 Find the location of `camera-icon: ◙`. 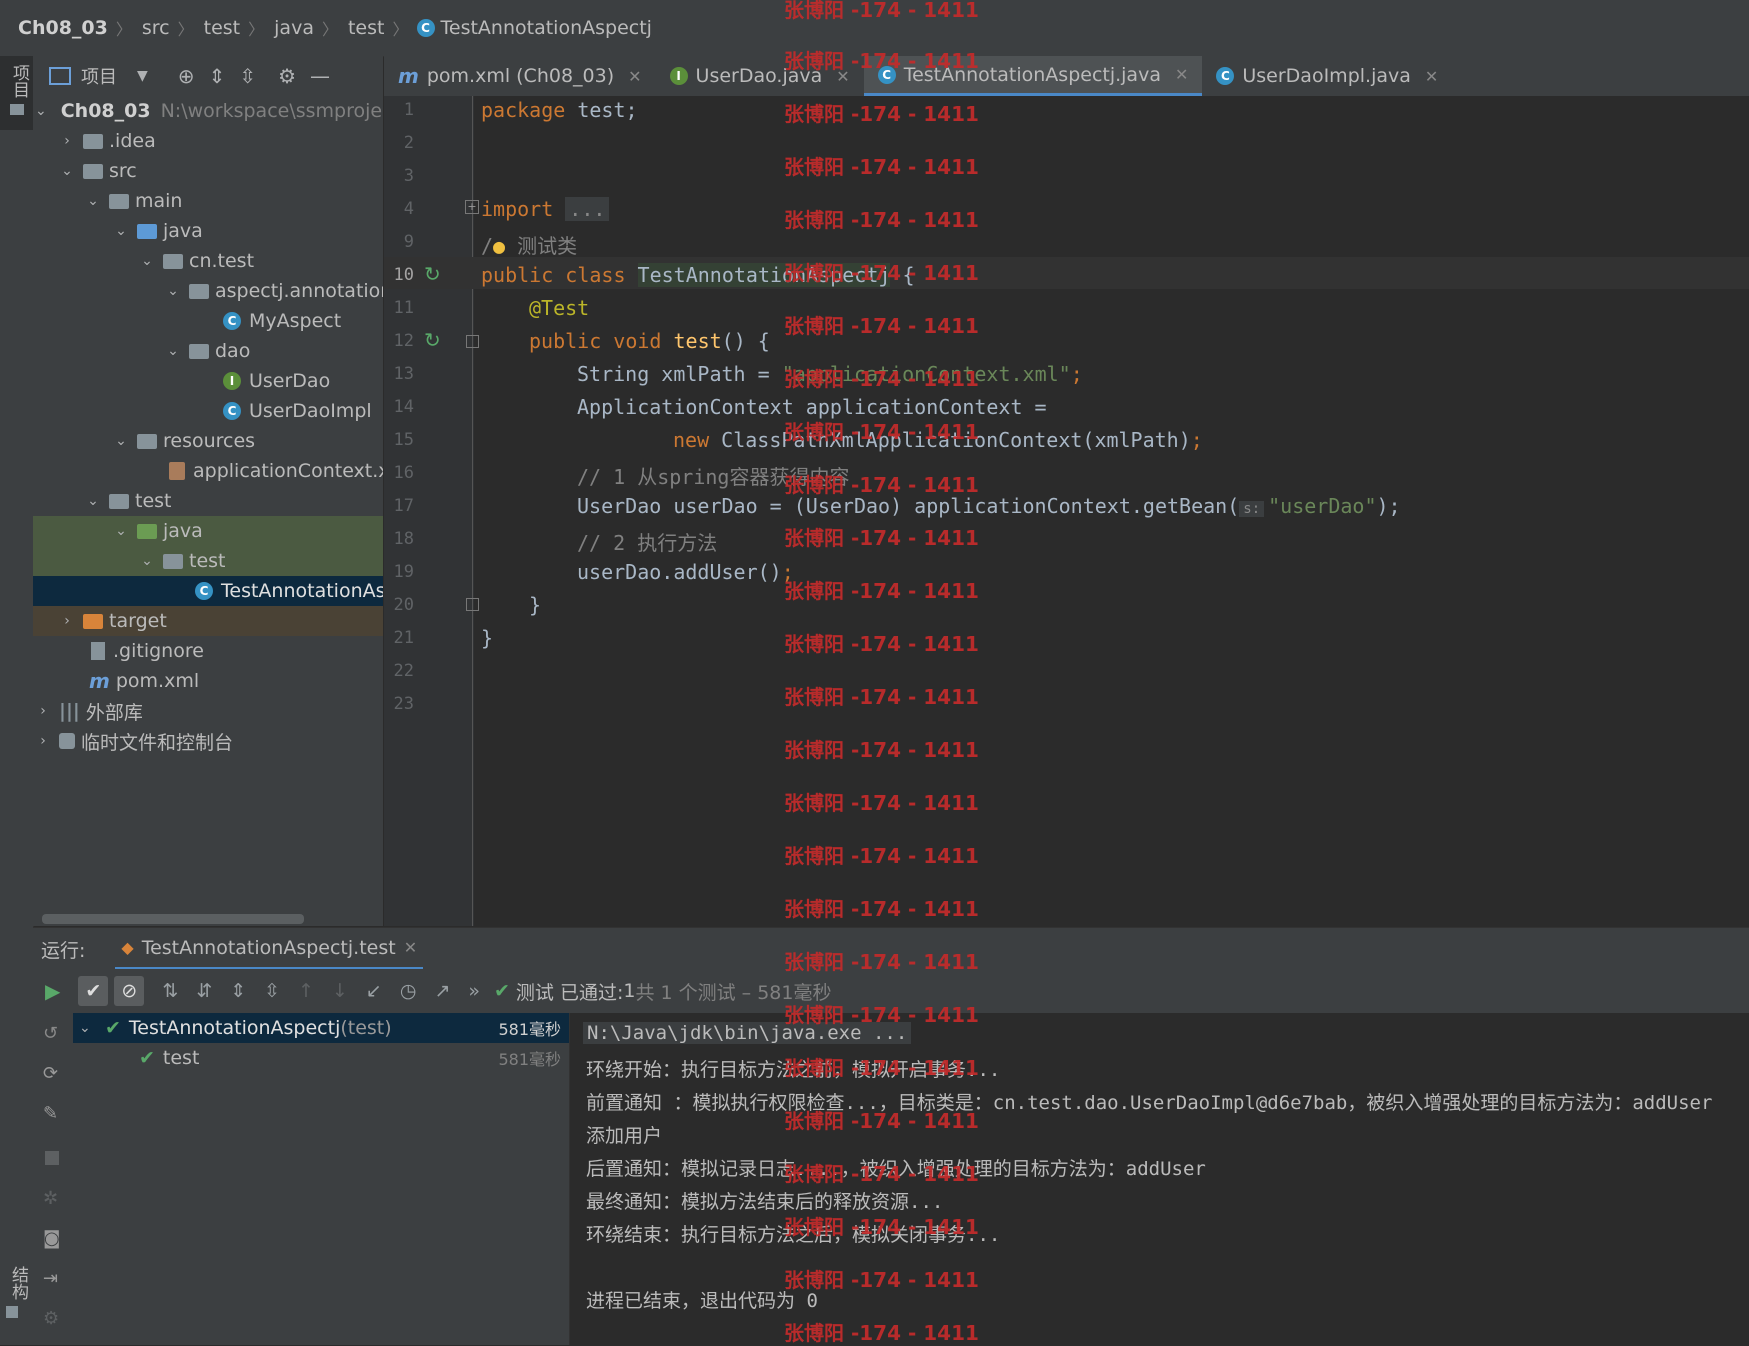

camera-icon: ◙ is located at coordinates (51, 1238).